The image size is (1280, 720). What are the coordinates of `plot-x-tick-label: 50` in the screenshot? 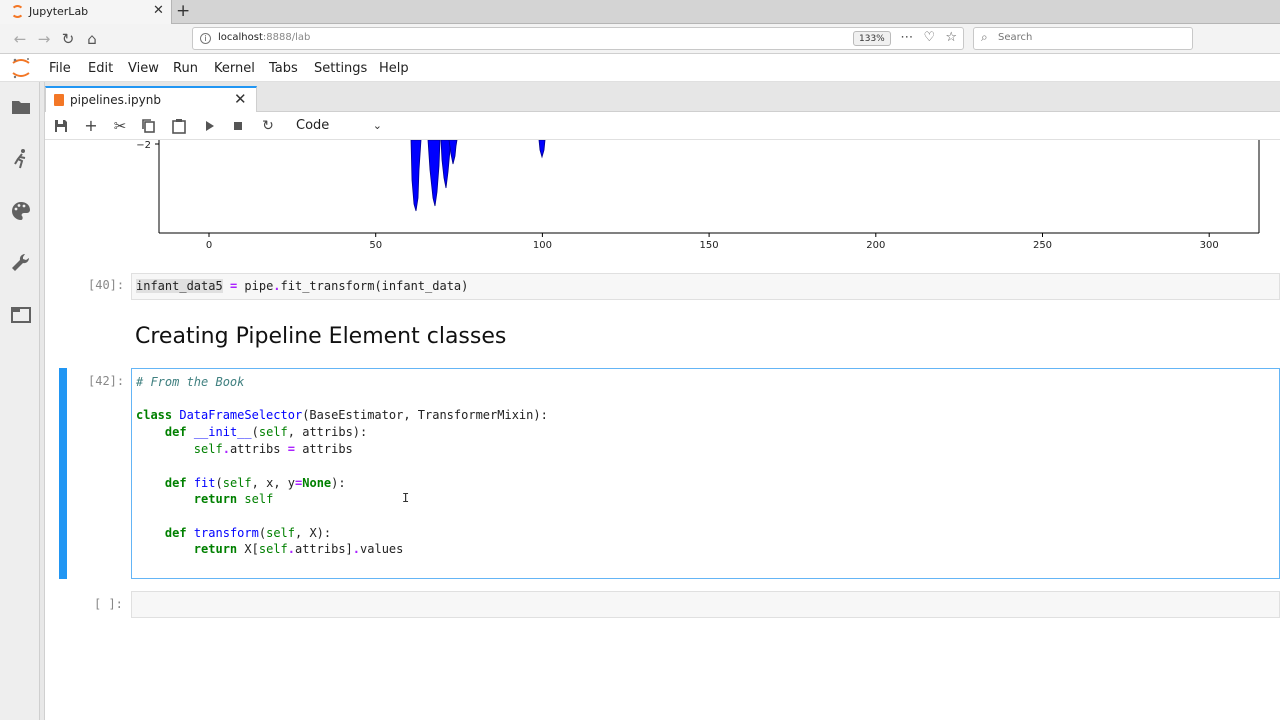 It's located at (375, 245).